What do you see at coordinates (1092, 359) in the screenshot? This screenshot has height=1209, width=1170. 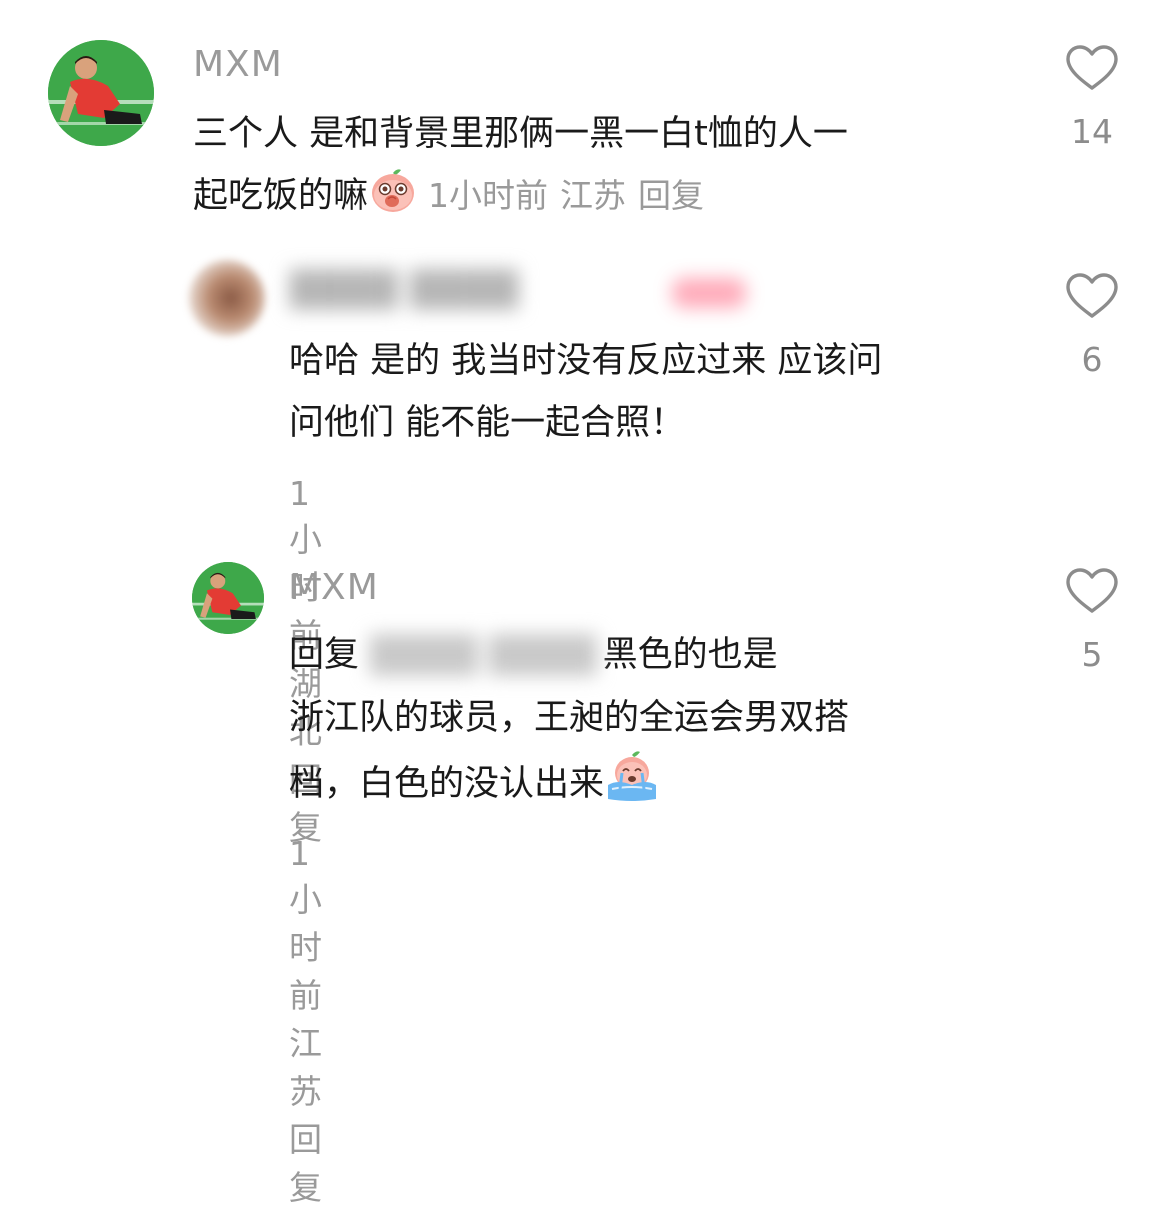 I see `like-count: 6` at bounding box center [1092, 359].